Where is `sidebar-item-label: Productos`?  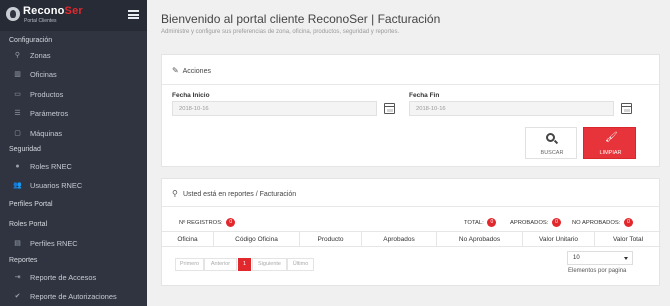
sidebar-item-label: Productos is located at coordinates (47, 94).